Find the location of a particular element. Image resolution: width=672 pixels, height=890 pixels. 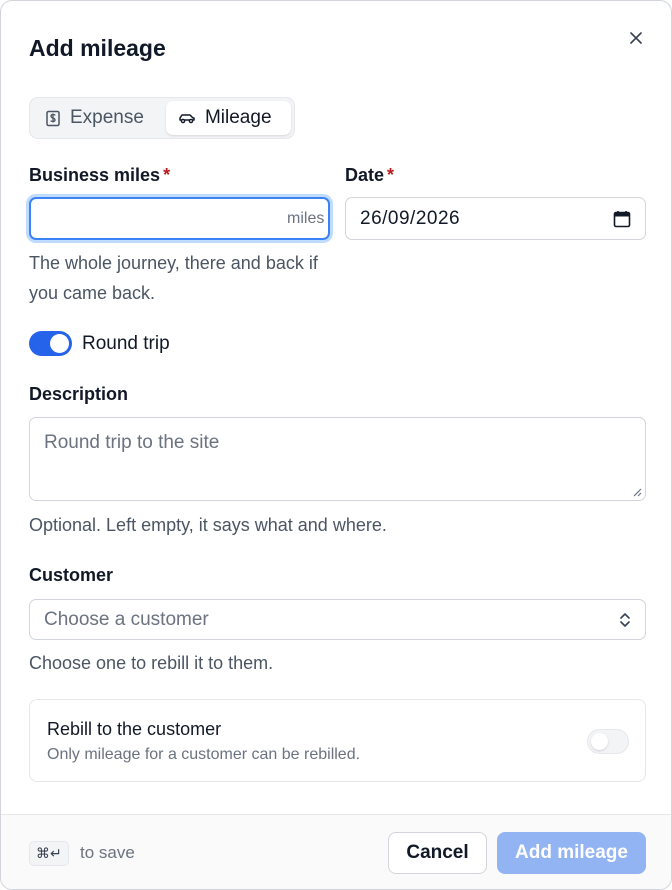

customer-select: Choose a customer is located at coordinates (337, 619).